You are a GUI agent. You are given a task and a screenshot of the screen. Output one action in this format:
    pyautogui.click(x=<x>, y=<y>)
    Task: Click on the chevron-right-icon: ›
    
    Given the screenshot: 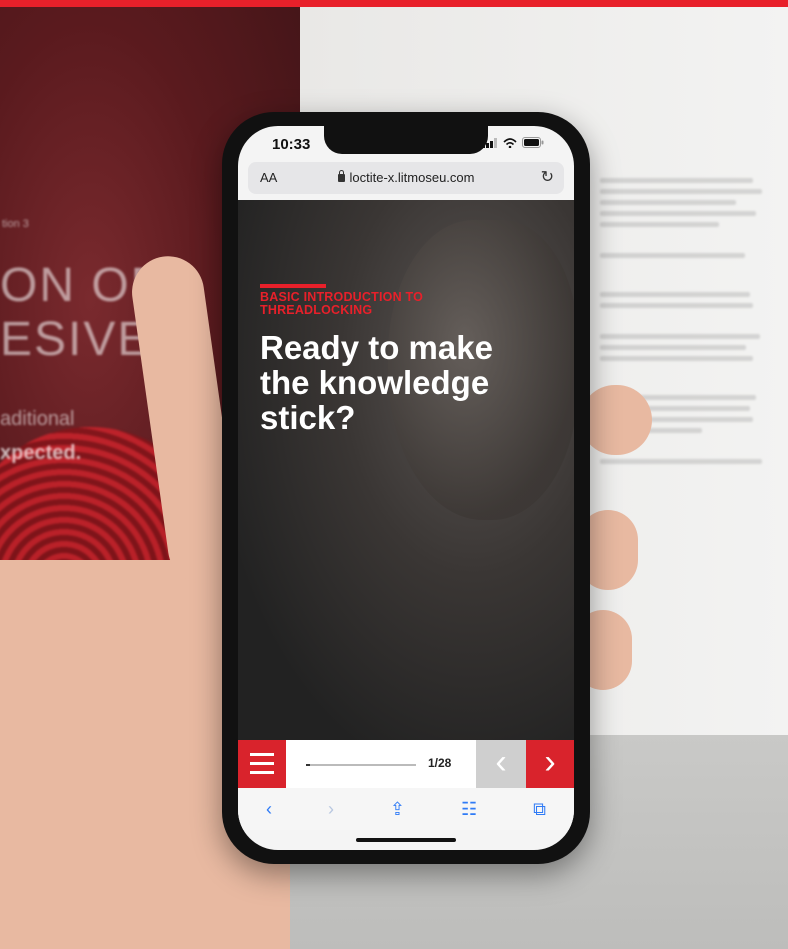 What is the action you would take?
    pyautogui.click(x=550, y=762)
    